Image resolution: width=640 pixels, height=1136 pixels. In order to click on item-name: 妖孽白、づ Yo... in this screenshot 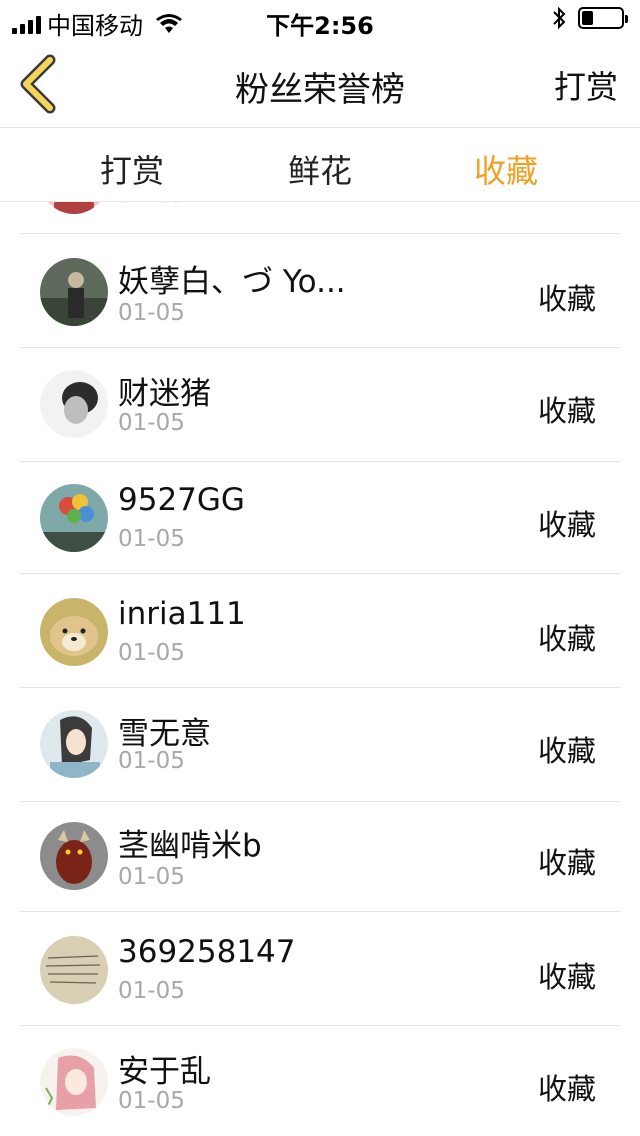, I will do `click(232, 282)`.